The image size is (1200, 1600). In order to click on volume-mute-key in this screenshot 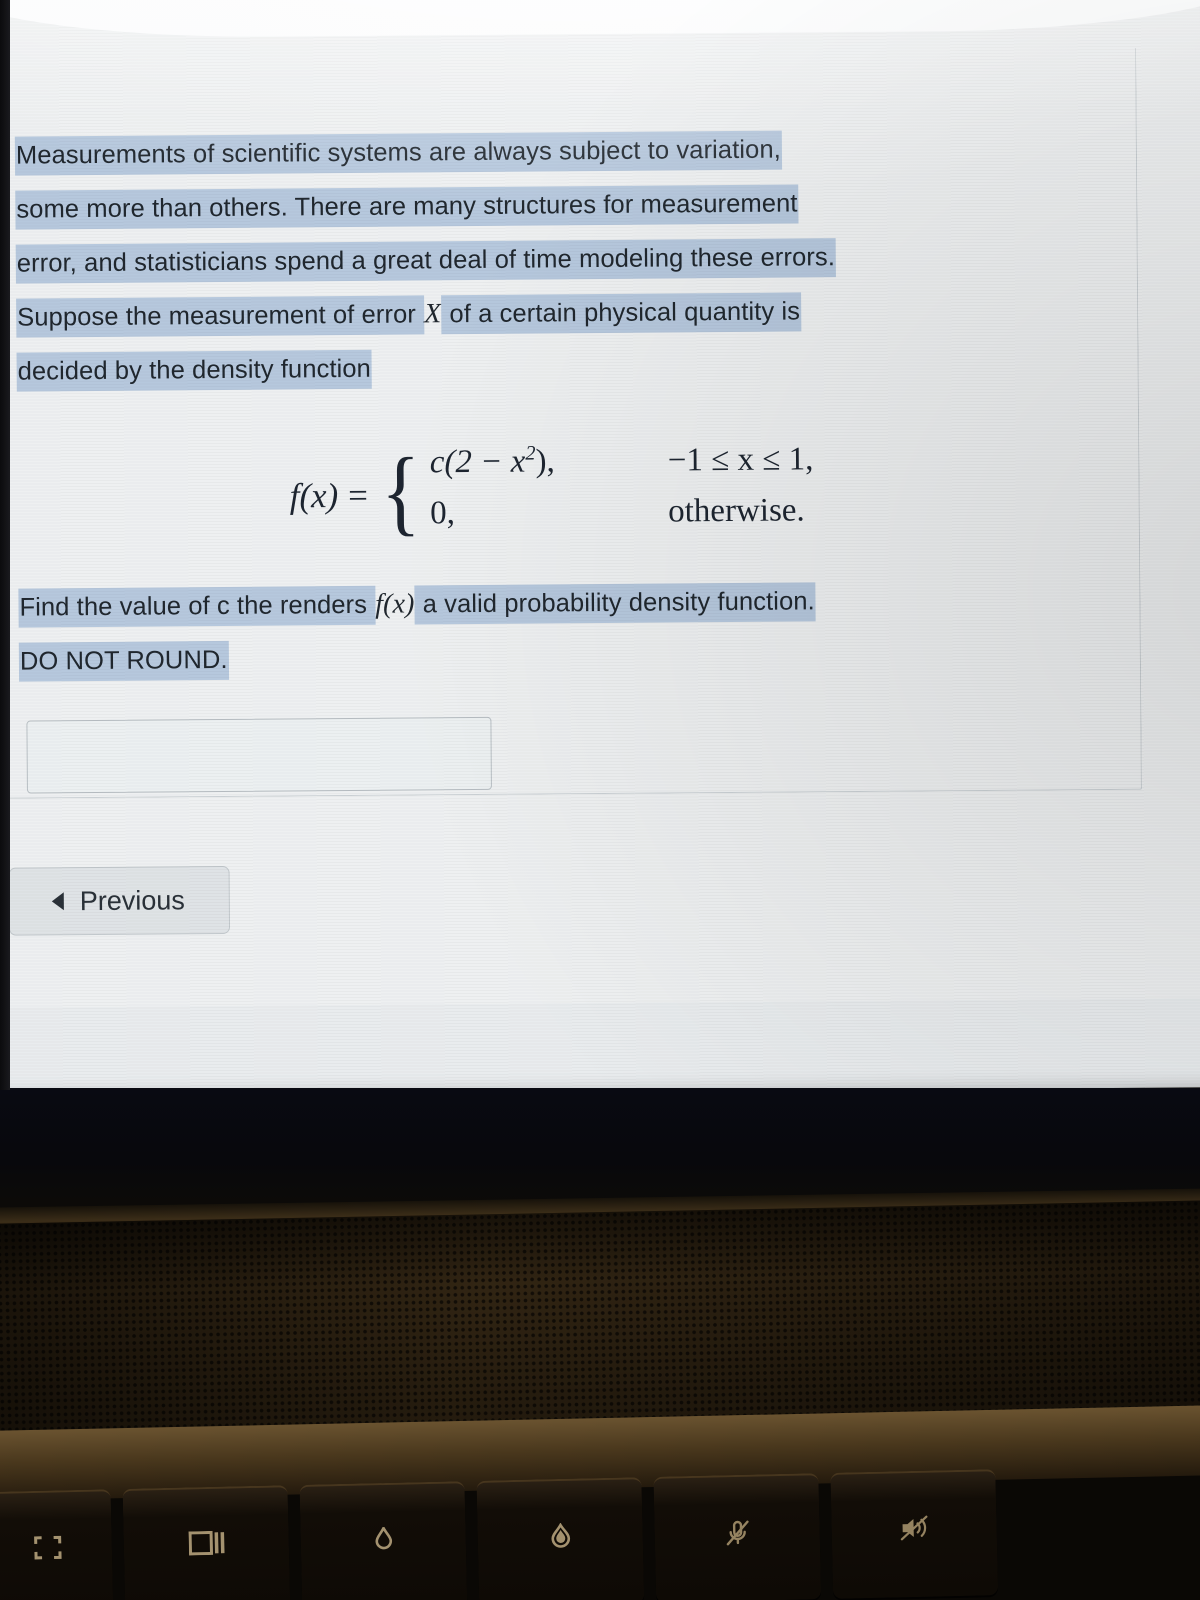, I will do `click(914, 1534)`.